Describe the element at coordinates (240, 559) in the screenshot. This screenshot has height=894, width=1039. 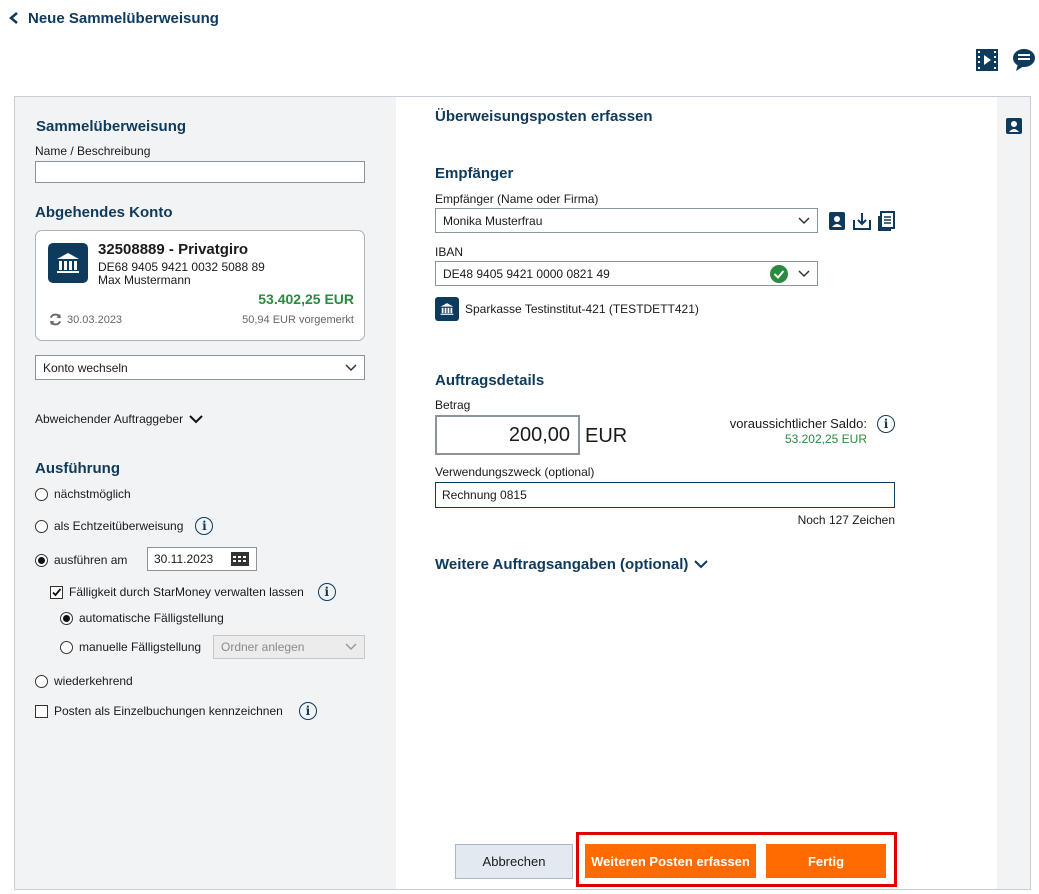
I see `calendar-icon` at that location.